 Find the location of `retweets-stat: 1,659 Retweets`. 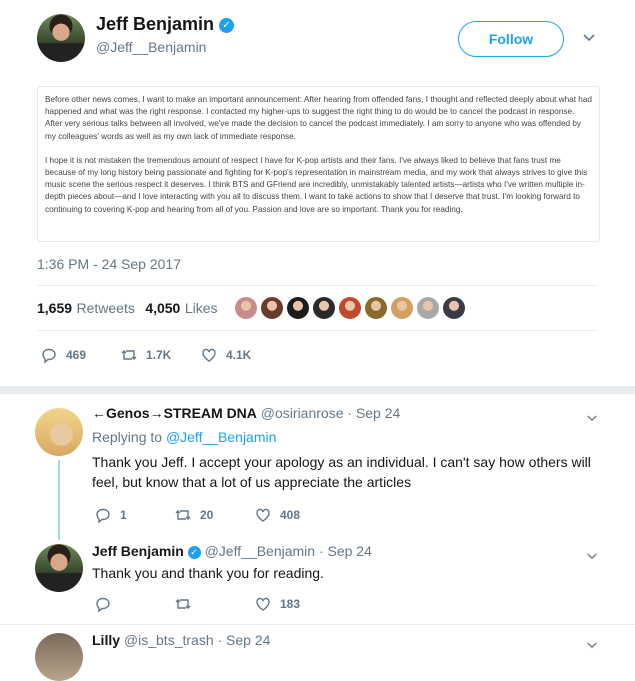

retweets-stat: 1,659 Retweets is located at coordinates (88, 308).